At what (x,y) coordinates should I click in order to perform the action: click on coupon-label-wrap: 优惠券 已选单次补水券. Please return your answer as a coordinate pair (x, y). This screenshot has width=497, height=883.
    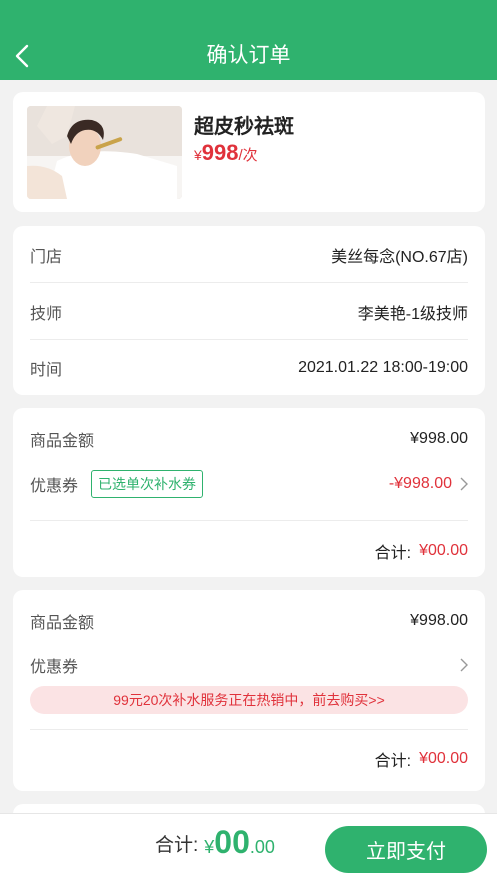
    Looking at the image, I should click on (117, 484).